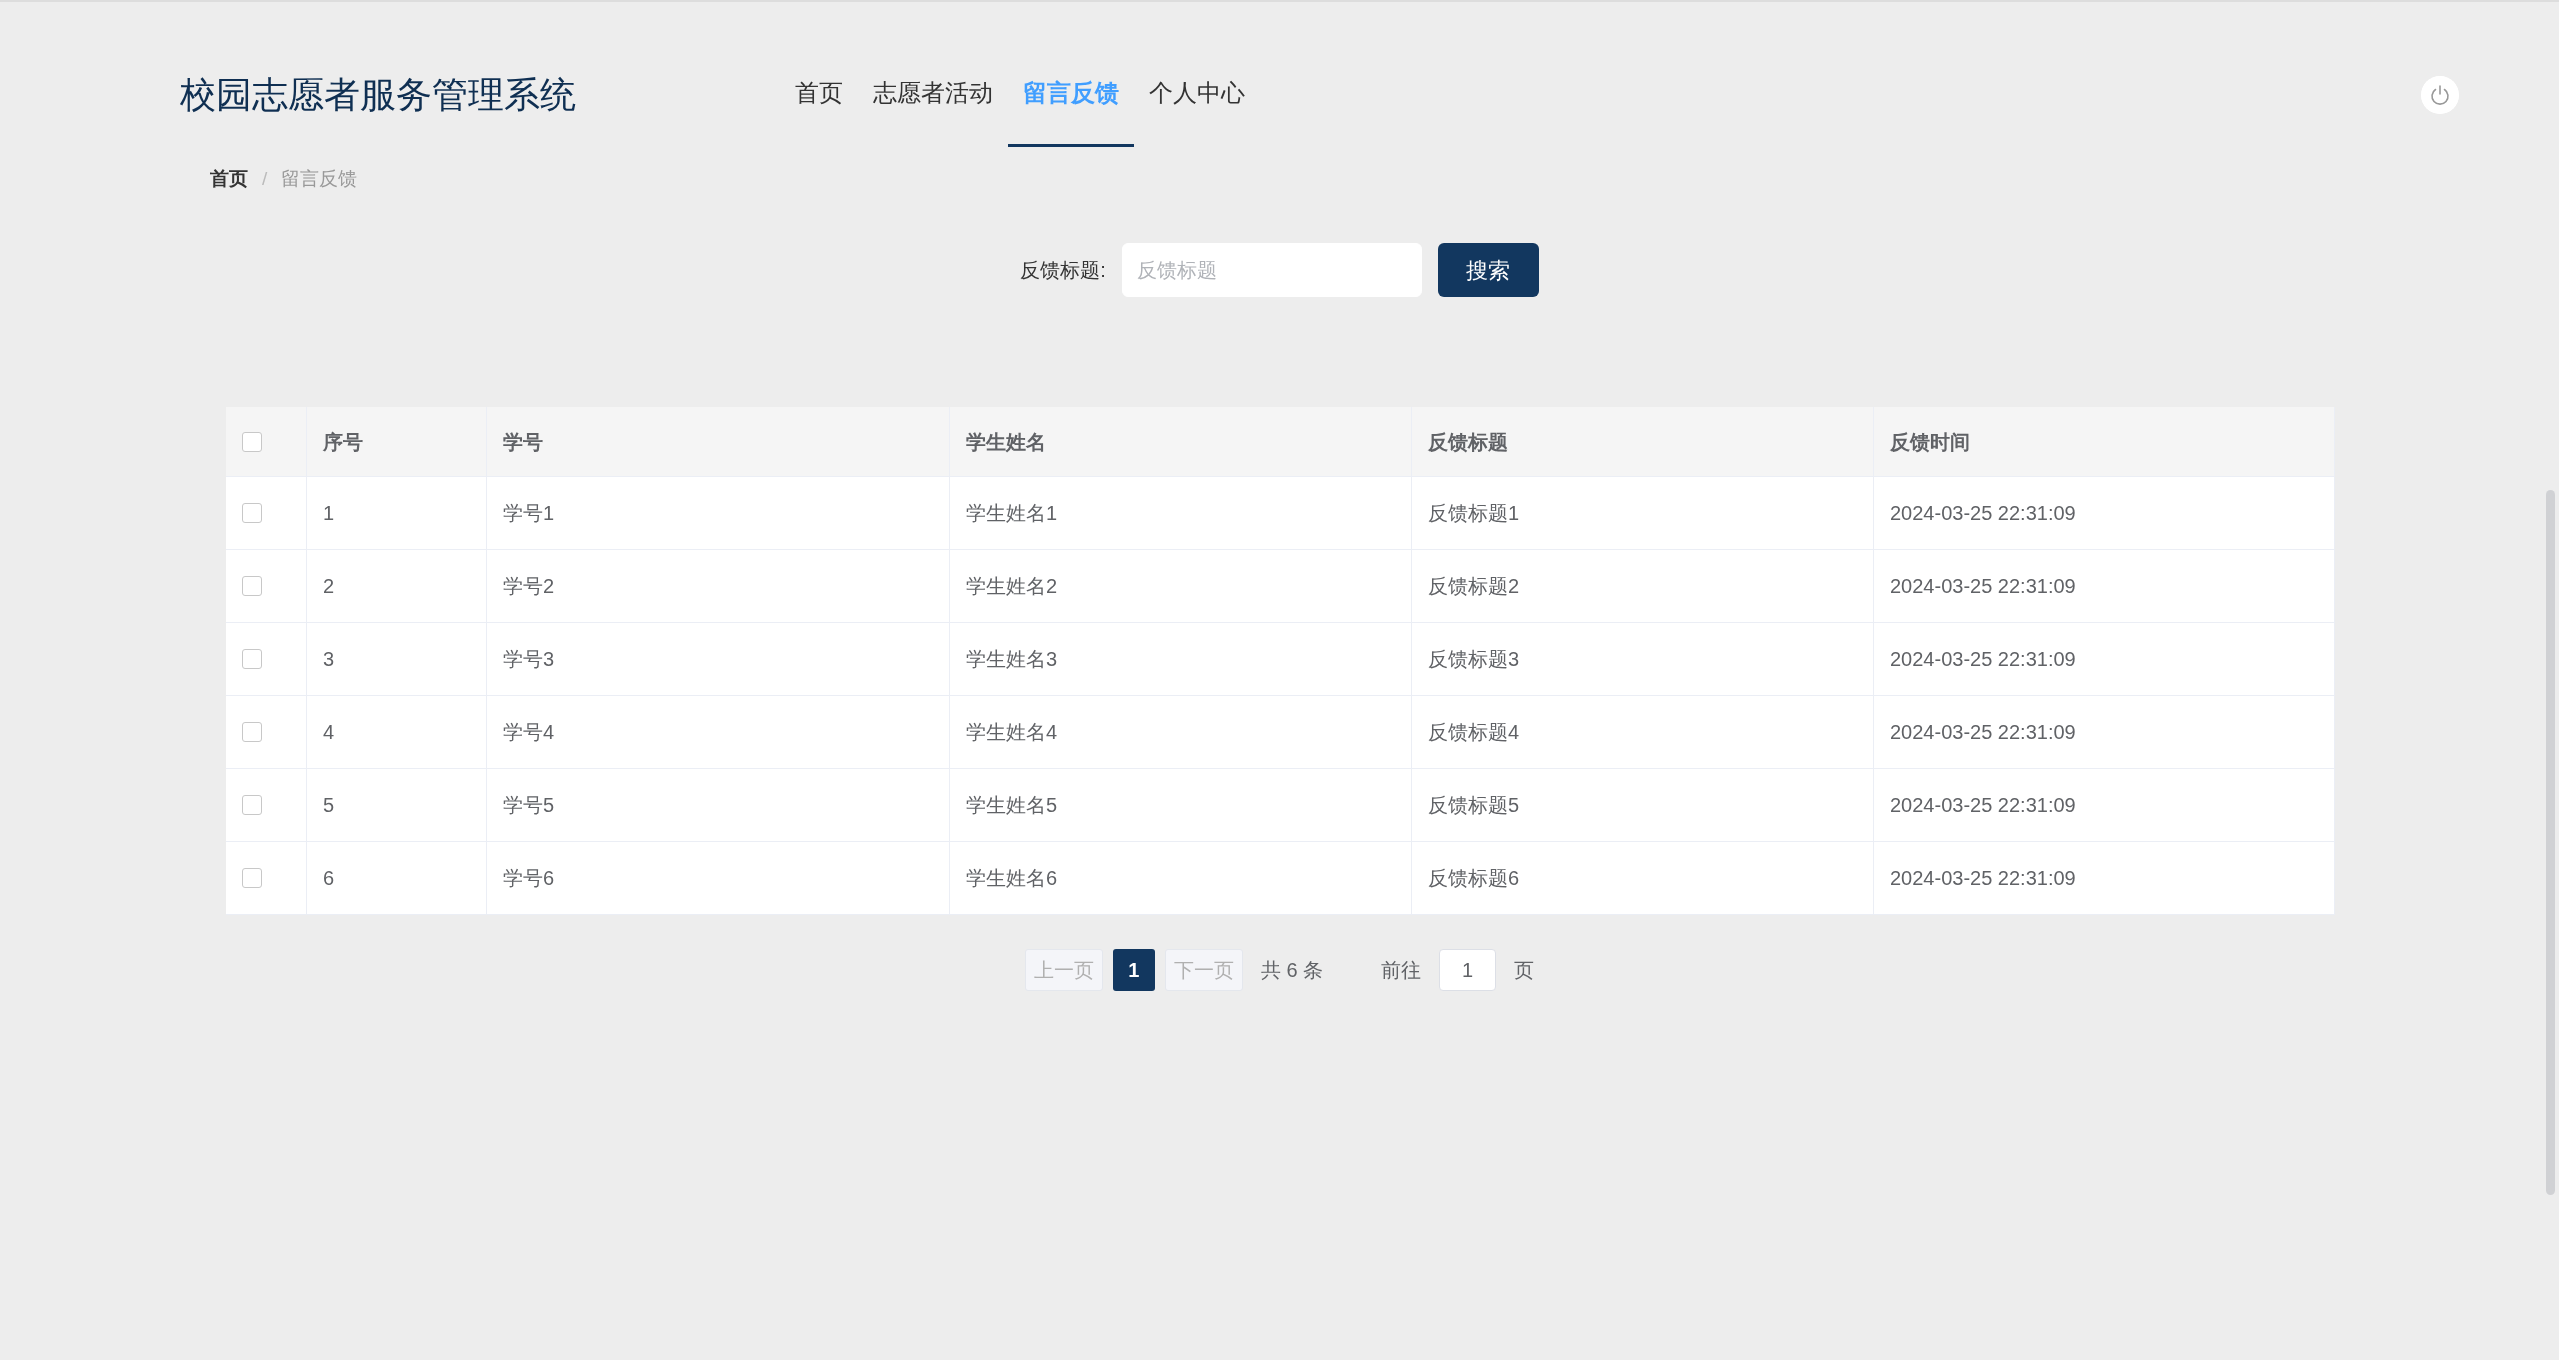 This screenshot has width=2559, height=1360. What do you see at coordinates (1012, 586) in the screenshot?
I see `table-cell-text: 学生姓名2` at bounding box center [1012, 586].